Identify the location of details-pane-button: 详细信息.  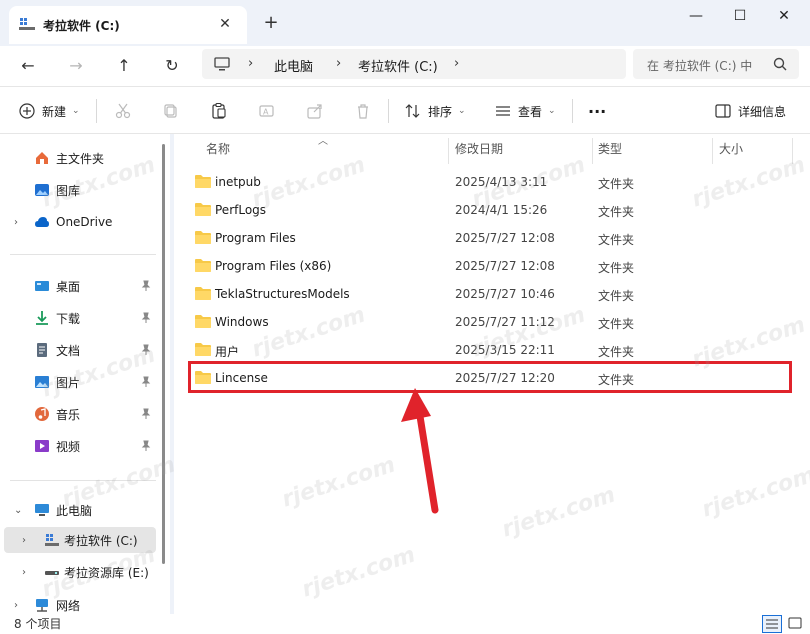
(750, 111).